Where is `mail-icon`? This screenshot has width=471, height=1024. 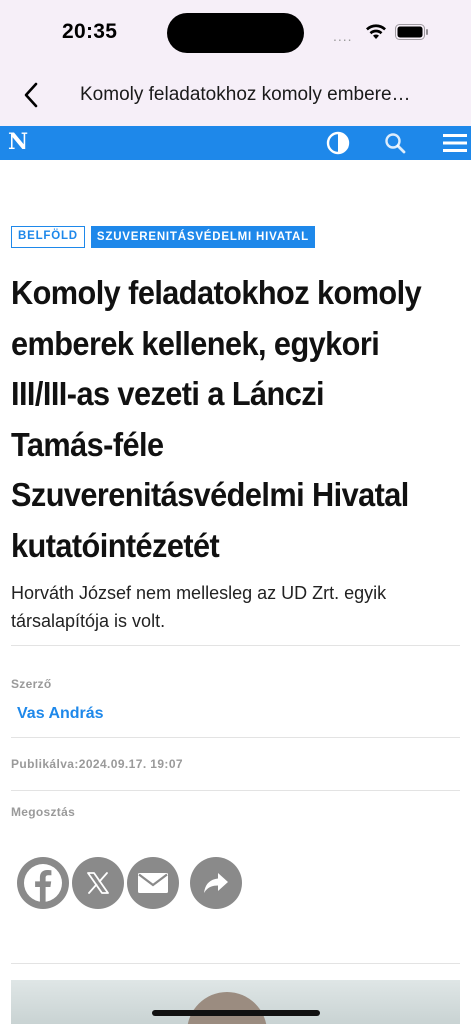
mail-icon is located at coordinates (153, 883).